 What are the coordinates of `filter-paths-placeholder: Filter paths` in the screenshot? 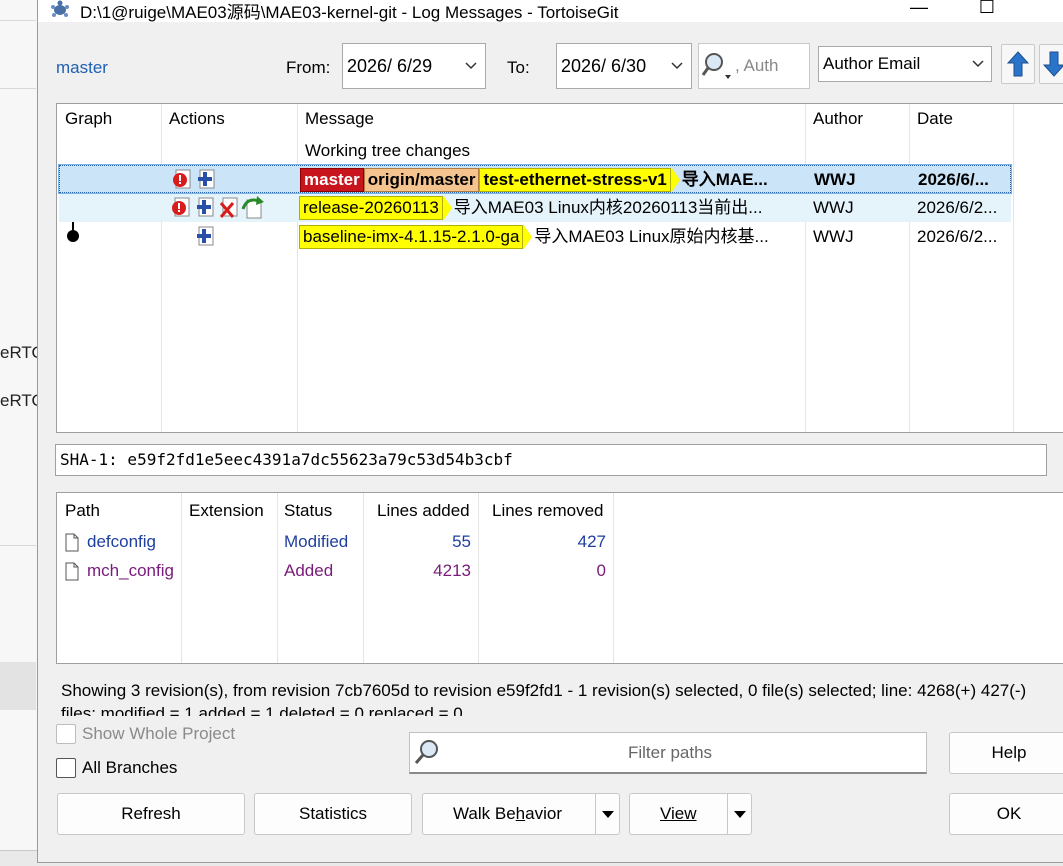 It's located at (670, 752).